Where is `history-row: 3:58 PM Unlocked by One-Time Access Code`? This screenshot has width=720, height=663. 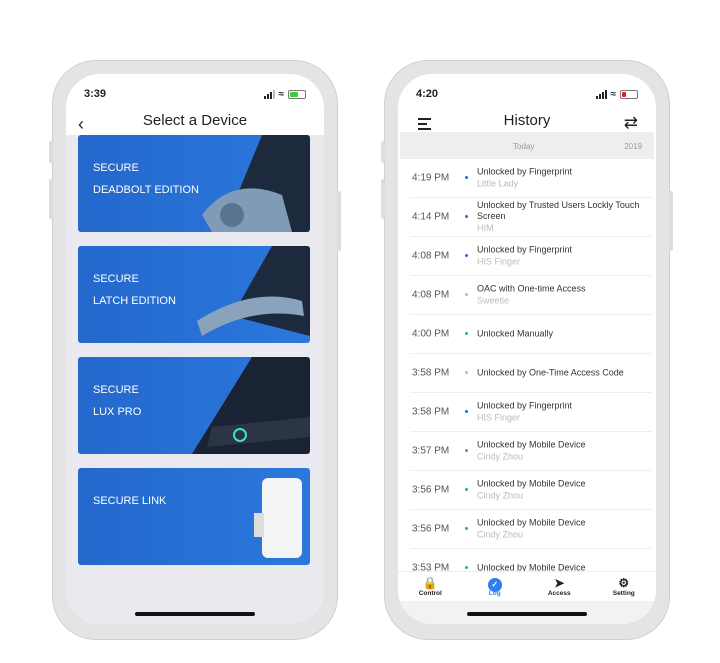
history-row: 3:58 PM Unlocked by One-Time Access Code is located at coordinates (531, 373).